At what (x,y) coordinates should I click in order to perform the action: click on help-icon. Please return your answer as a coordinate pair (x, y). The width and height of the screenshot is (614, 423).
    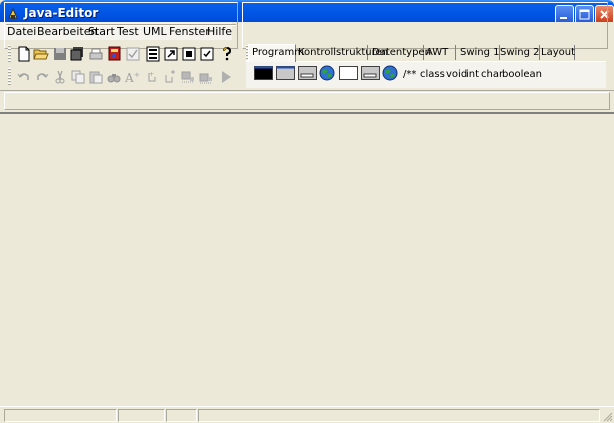
    Looking at the image, I should click on (227, 54).